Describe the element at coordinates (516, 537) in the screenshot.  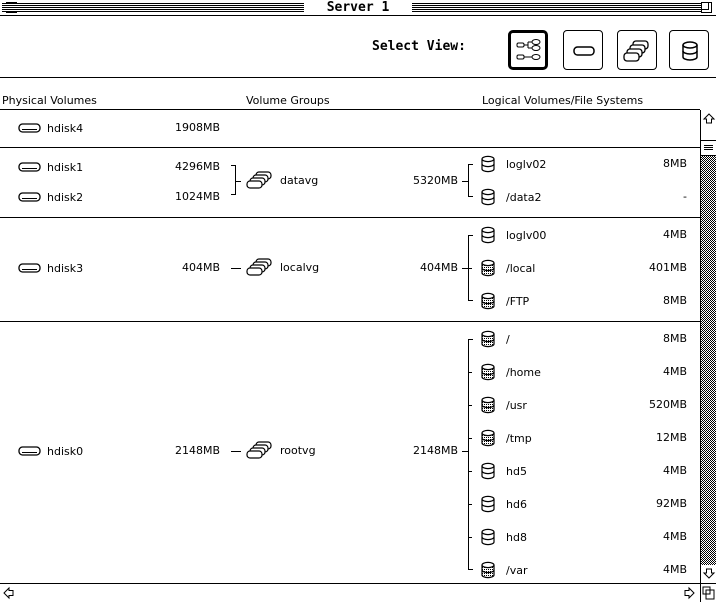
I see `logical-volume-name: hd8` at that location.